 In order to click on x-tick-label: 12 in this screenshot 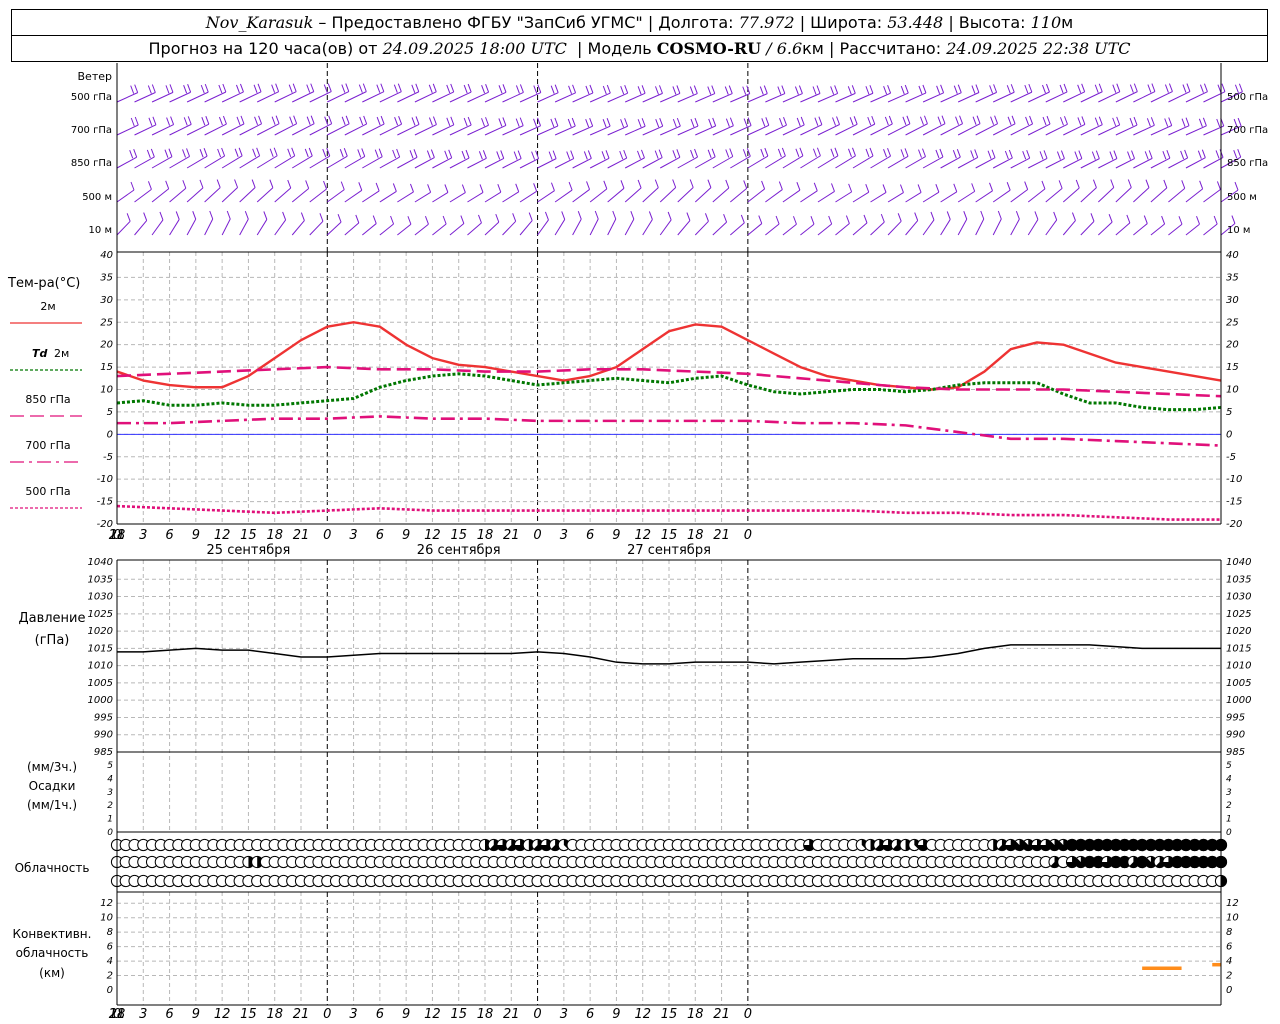, I will do `click(642, 1014)`.